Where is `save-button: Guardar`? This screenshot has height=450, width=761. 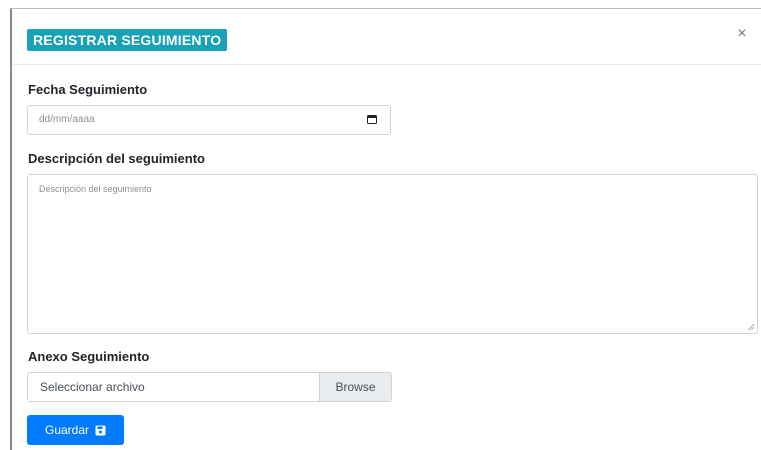
save-button: Guardar is located at coordinates (75, 430).